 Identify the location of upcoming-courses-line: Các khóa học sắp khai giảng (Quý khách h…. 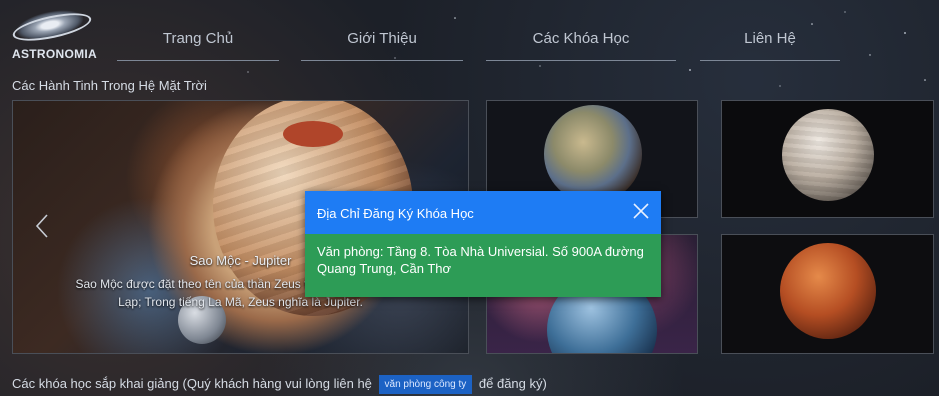
(279, 384).